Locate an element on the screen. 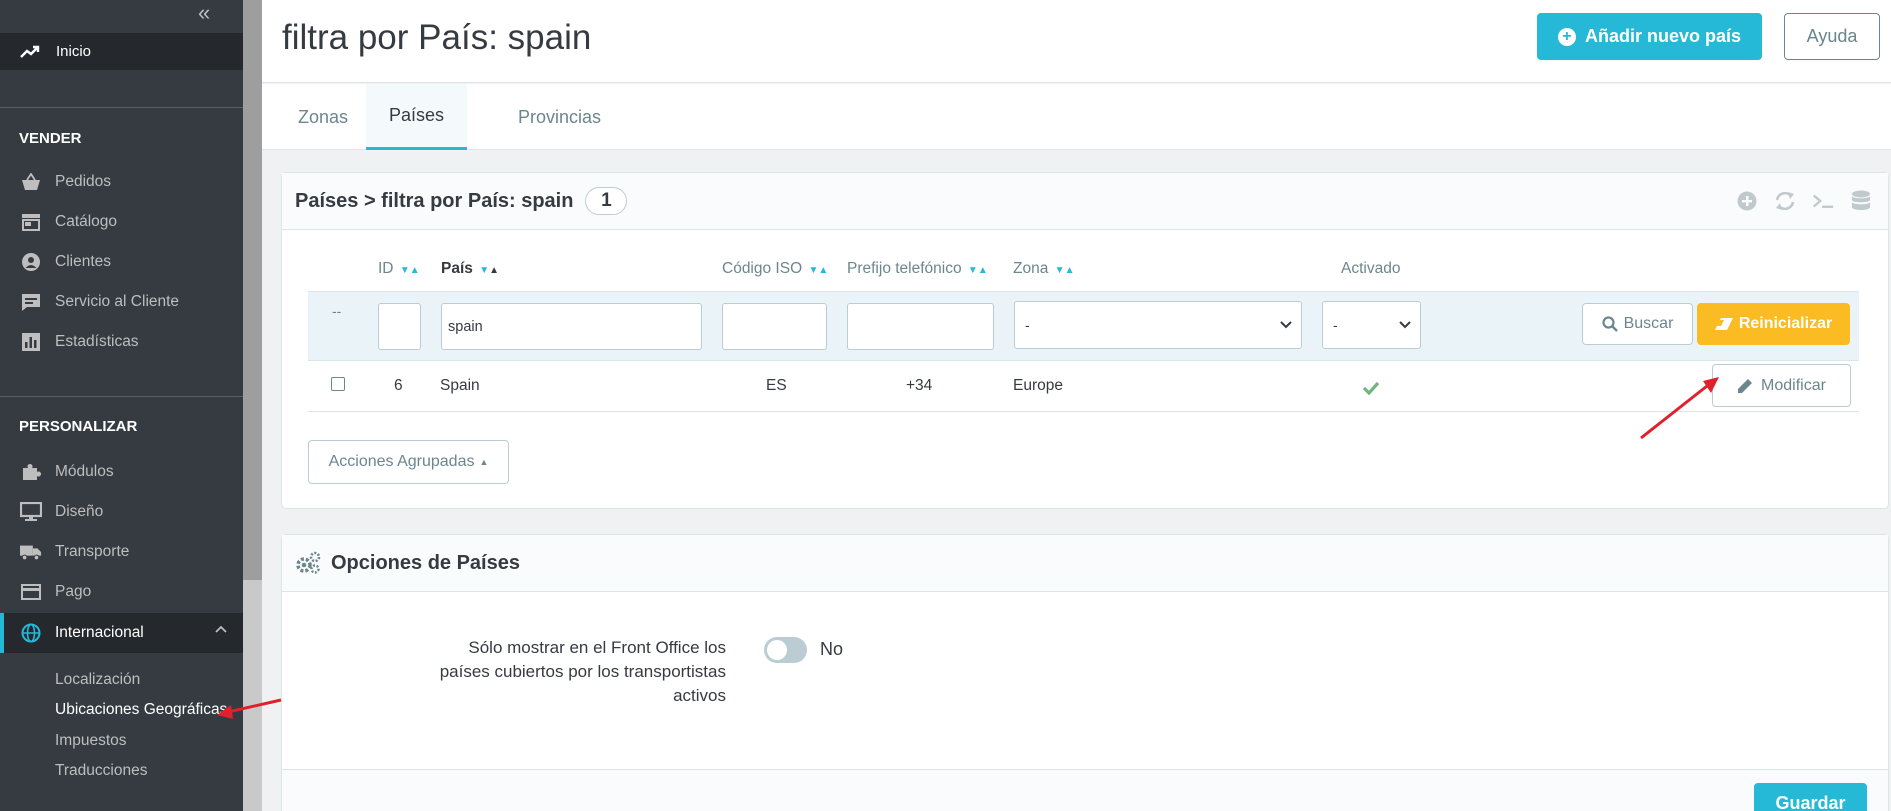 The height and width of the screenshot is (811, 1891). filter-prefix-input is located at coordinates (920, 326).